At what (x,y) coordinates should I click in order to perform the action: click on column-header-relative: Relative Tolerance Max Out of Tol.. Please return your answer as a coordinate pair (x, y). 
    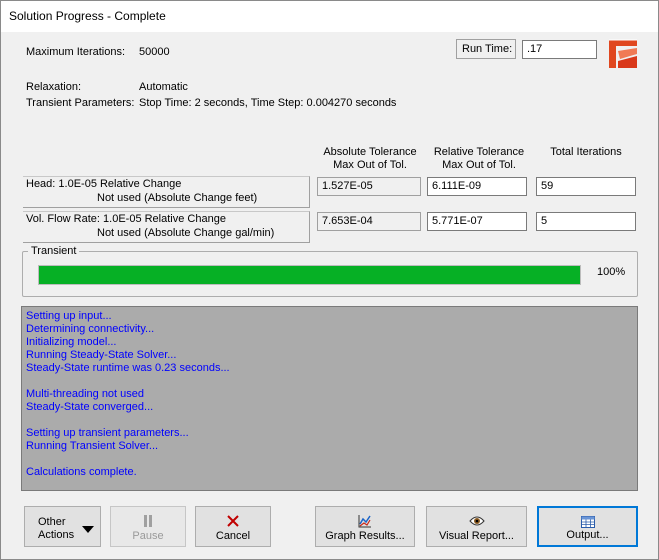
    Looking at the image, I should click on (479, 158).